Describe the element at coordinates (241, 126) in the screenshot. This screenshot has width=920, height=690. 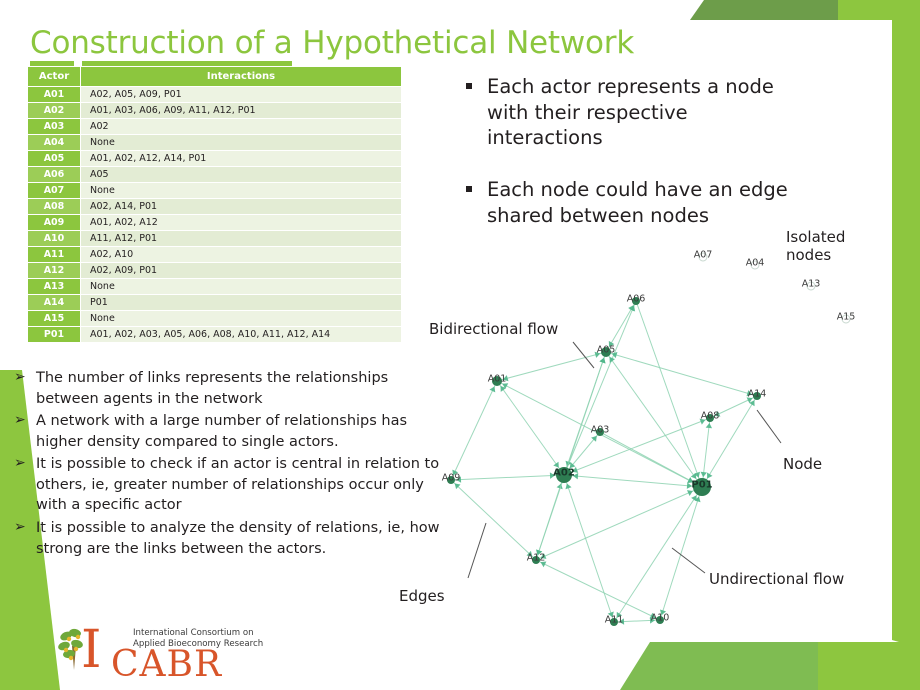
I see `cell-interactions: A02` at that location.